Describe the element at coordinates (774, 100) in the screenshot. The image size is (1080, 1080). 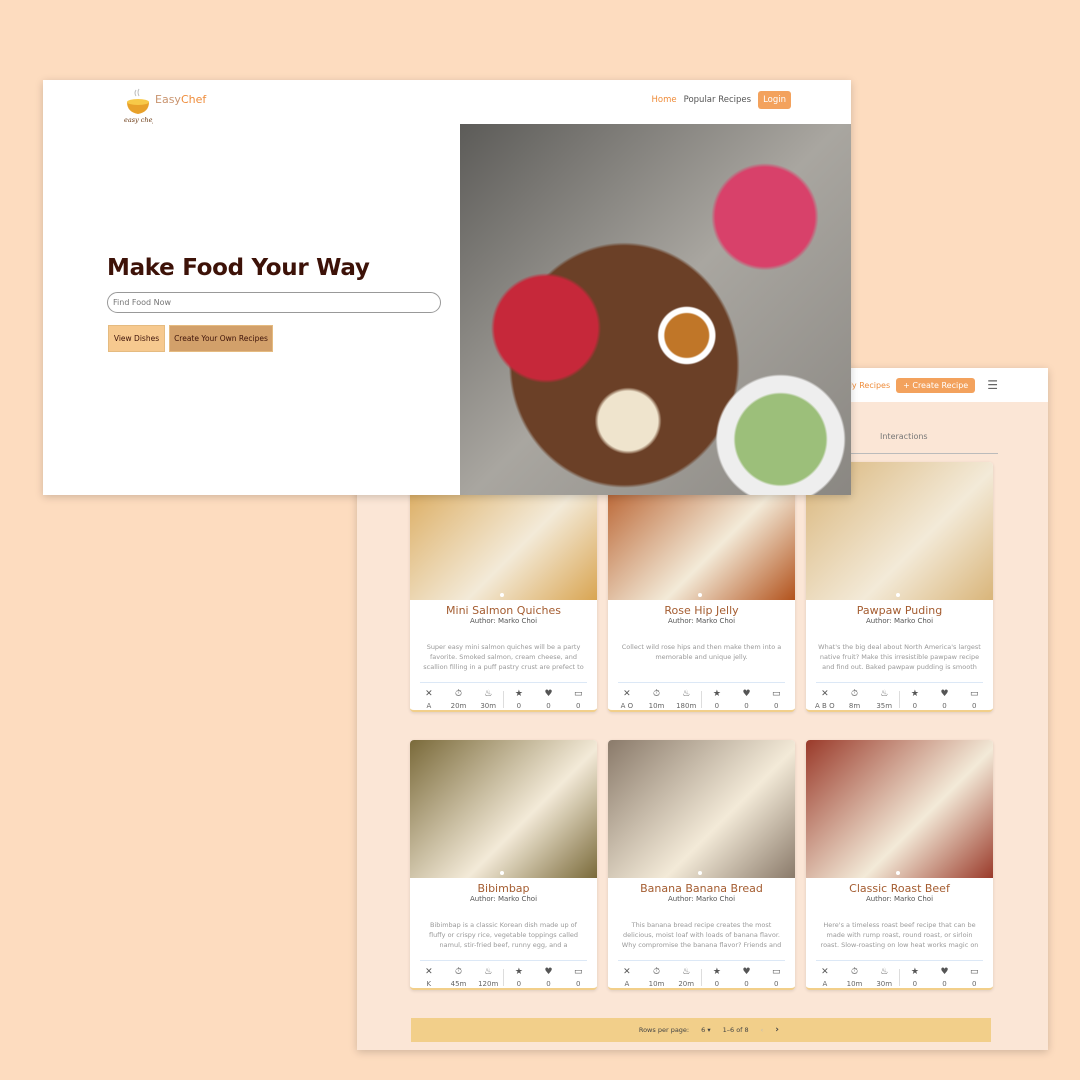
I see `login-button: Login` at that location.